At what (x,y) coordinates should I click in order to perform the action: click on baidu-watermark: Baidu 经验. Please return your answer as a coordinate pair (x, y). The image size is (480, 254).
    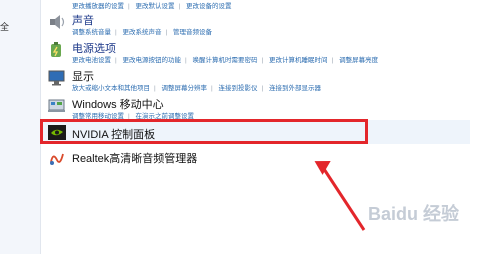
    Looking at the image, I should click on (414, 214).